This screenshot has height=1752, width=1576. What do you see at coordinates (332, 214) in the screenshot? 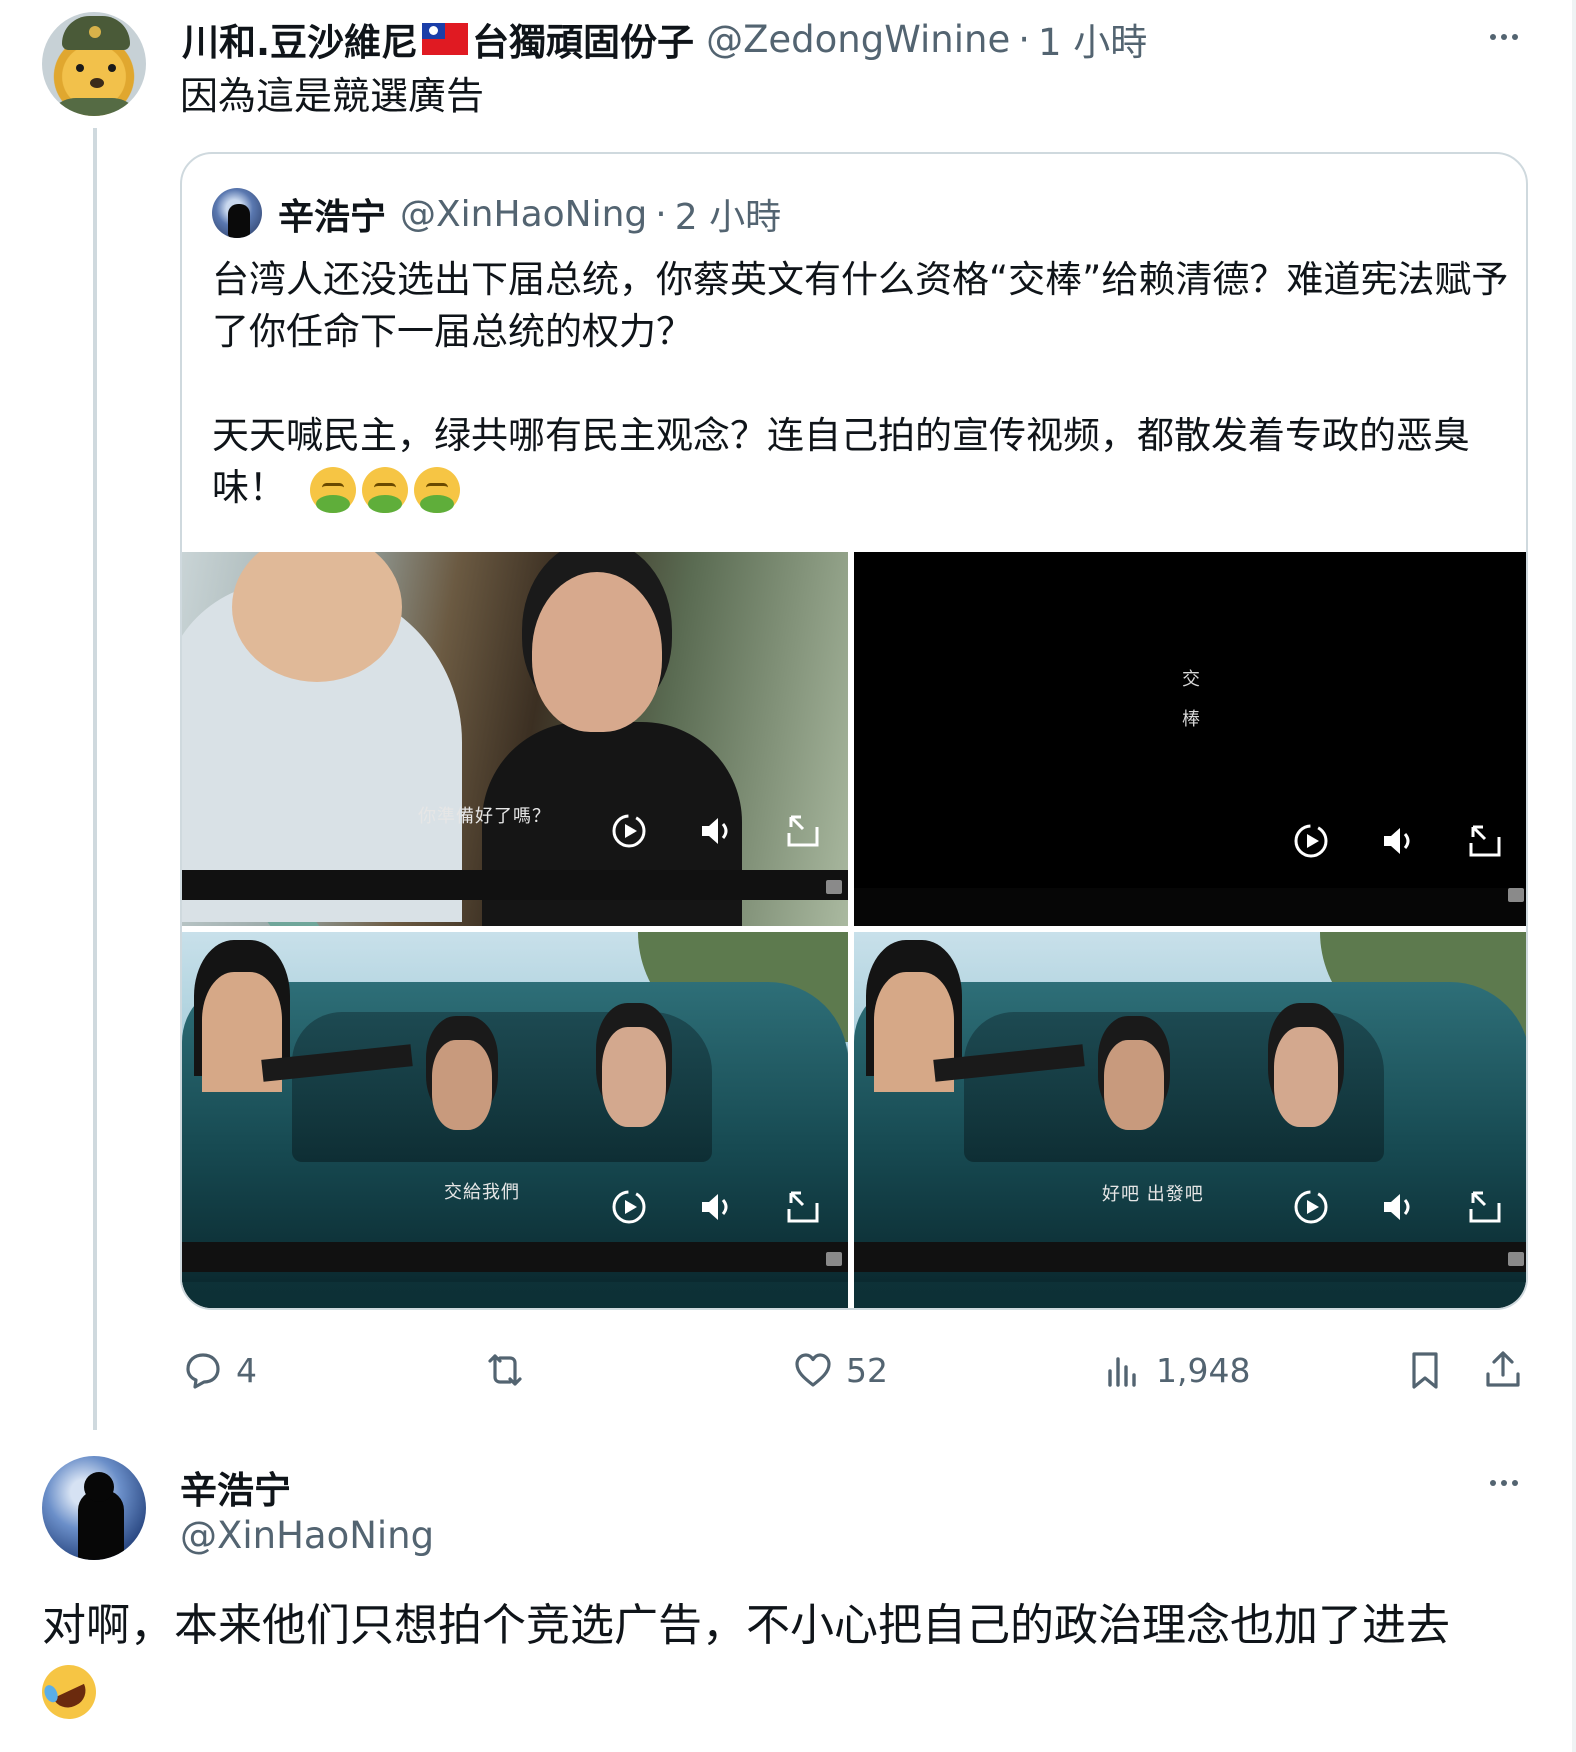
I see `quoted-author-name: 辛浩宁` at bounding box center [332, 214].